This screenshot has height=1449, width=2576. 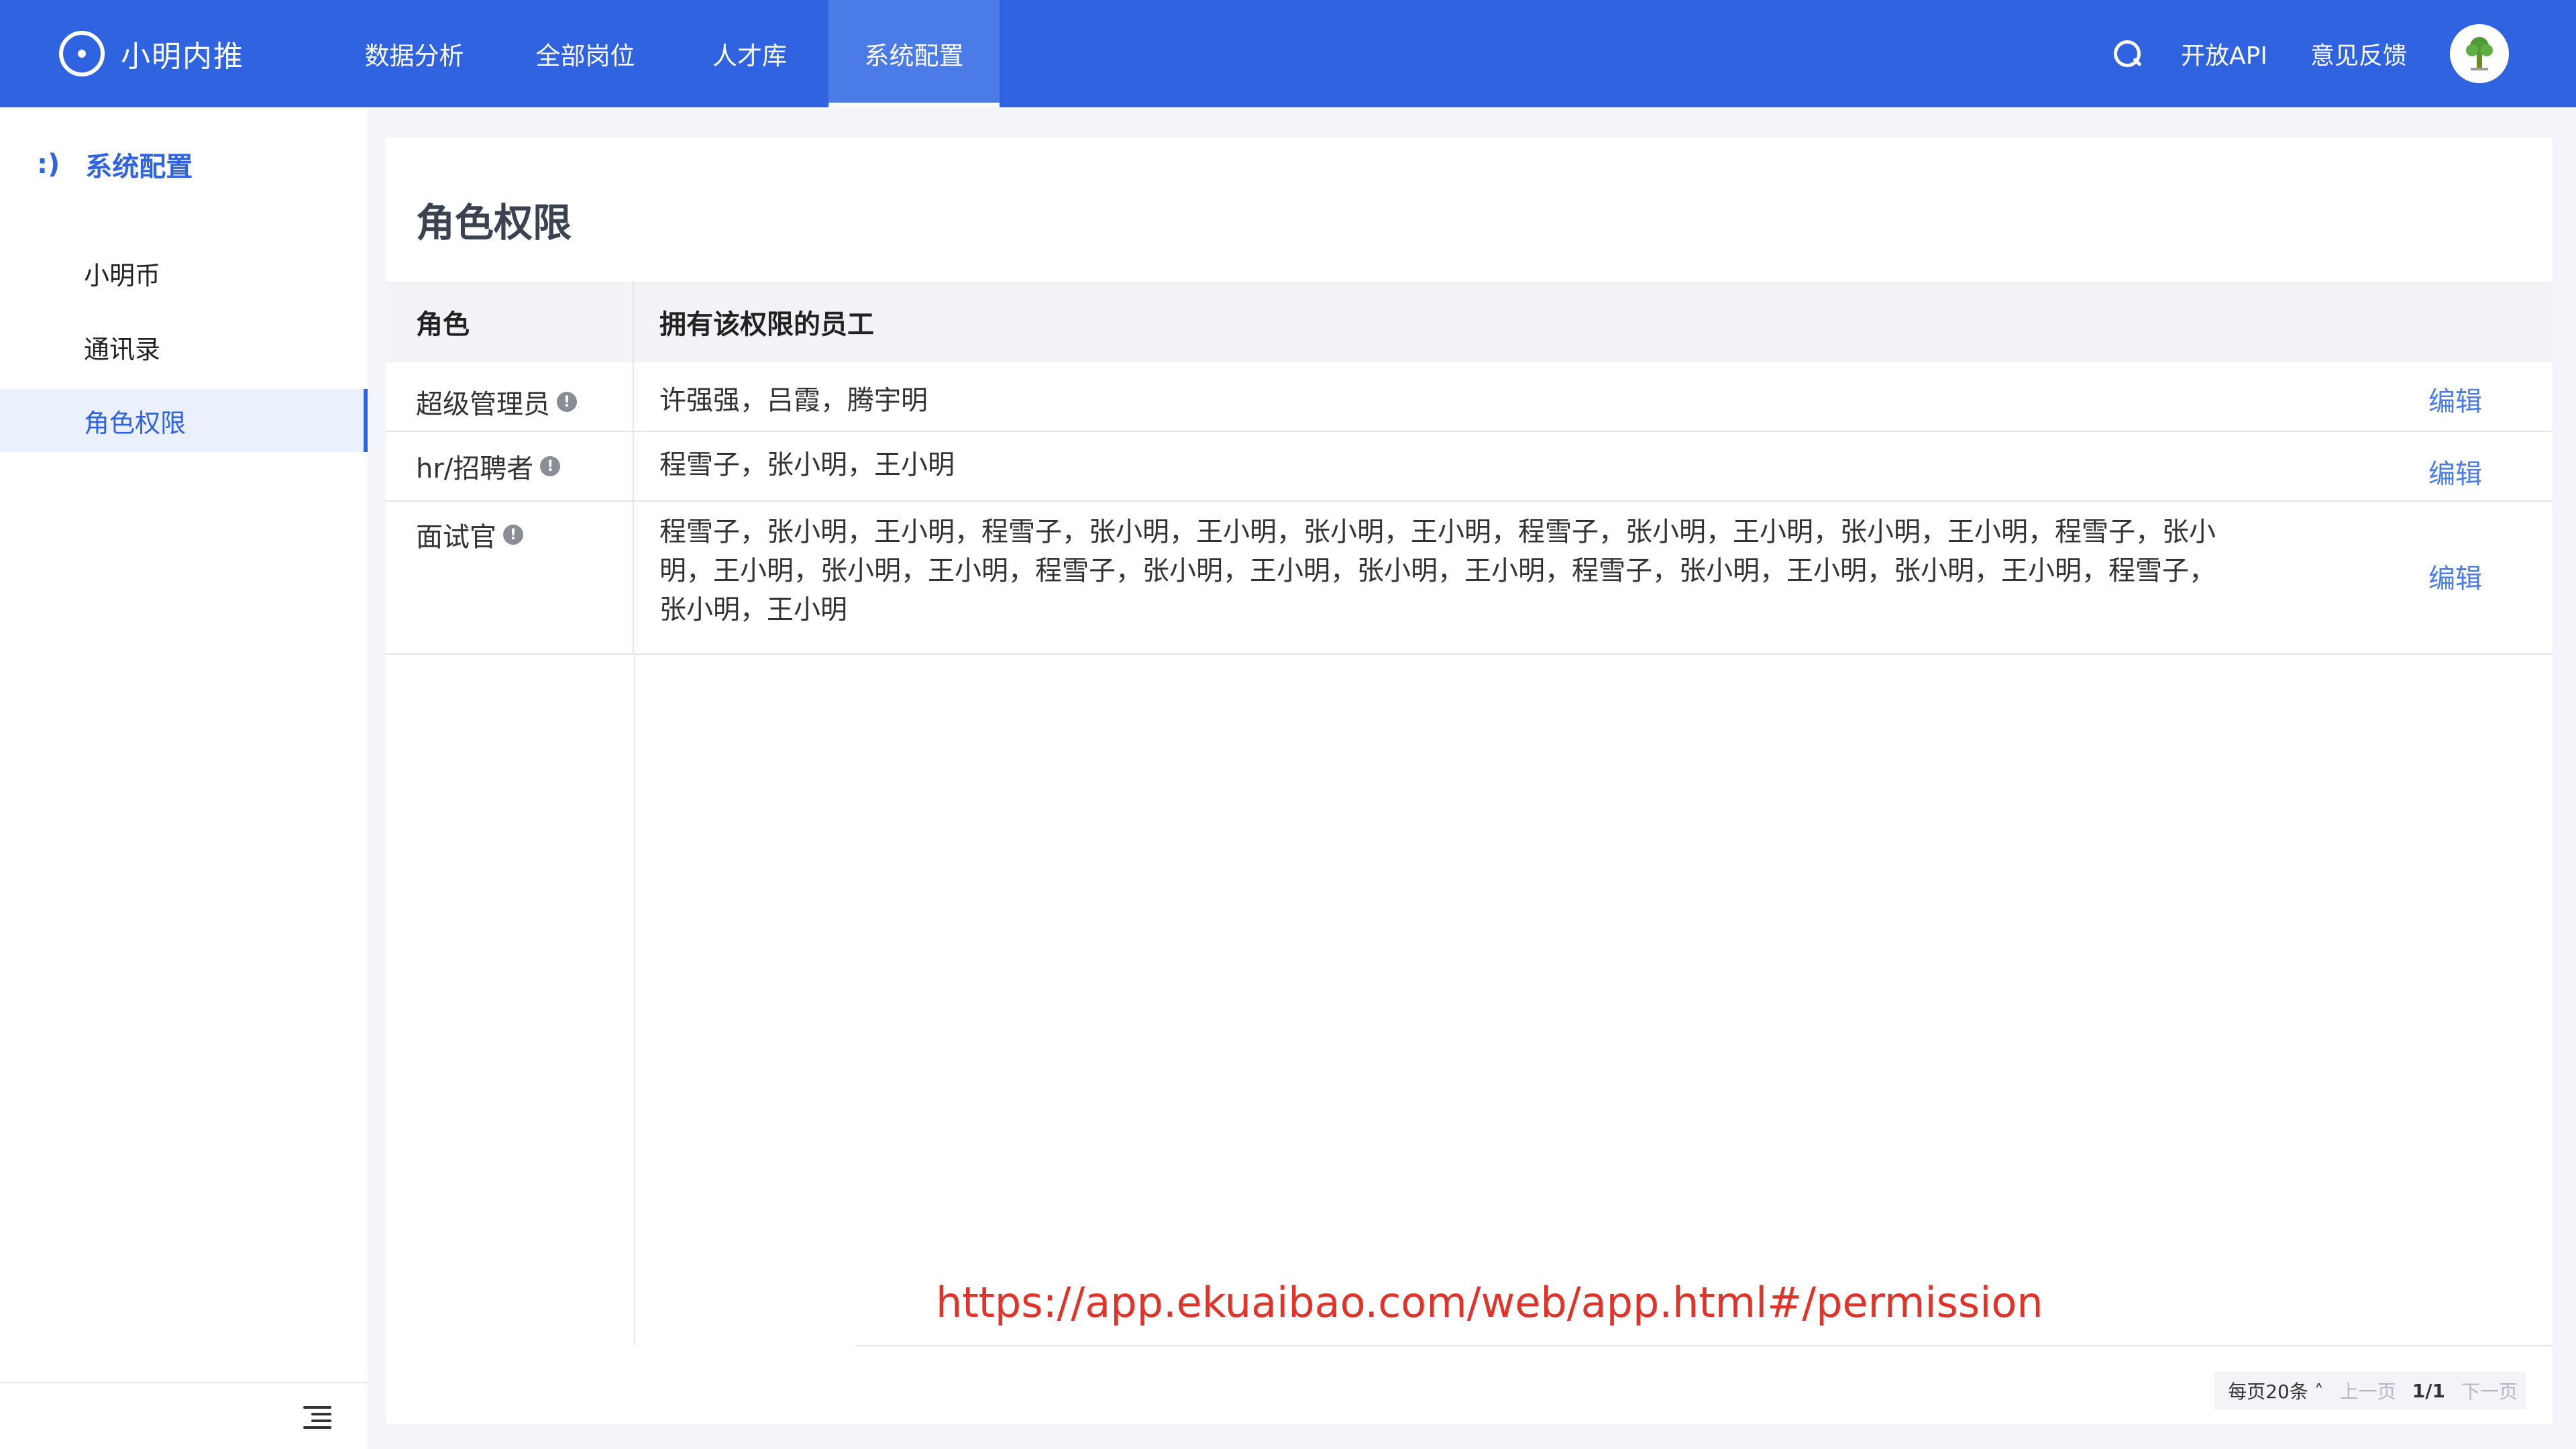 What do you see at coordinates (2224, 53) in the screenshot?
I see `open-api-link: 开放API` at bounding box center [2224, 53].